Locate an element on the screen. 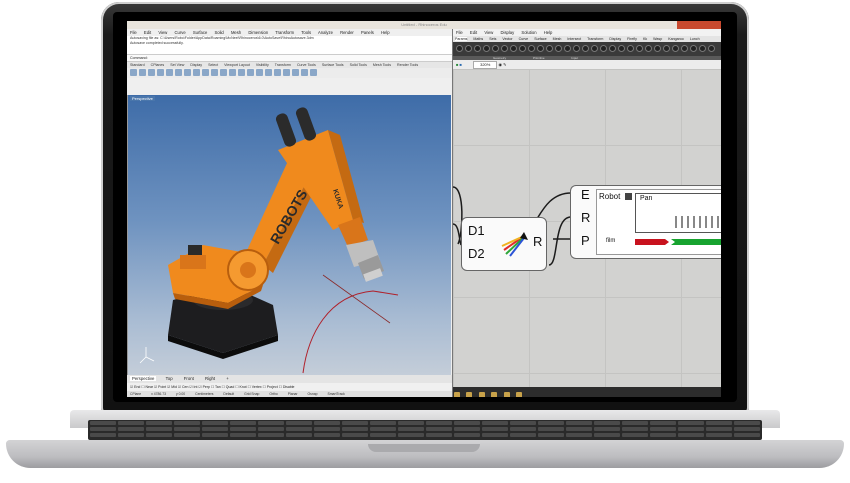 Image resolution: width=850 pixels, height=483 pixels. add-viewport-button: + is located at coordinates (227, 378).